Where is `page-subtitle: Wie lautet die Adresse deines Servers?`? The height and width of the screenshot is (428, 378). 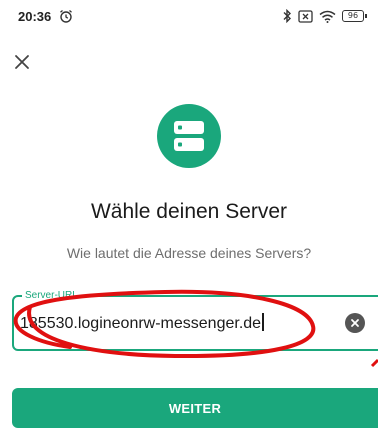
page-subtitle: Wie lautet die Adresse deines Servers? is located at coordinates (189, 253).